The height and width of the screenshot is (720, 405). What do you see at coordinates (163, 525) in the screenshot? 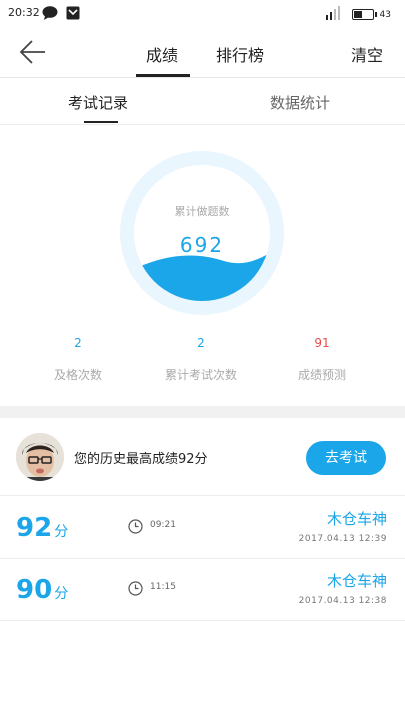
I see `record-duration: 09:21` at bounding box center [163, 525].